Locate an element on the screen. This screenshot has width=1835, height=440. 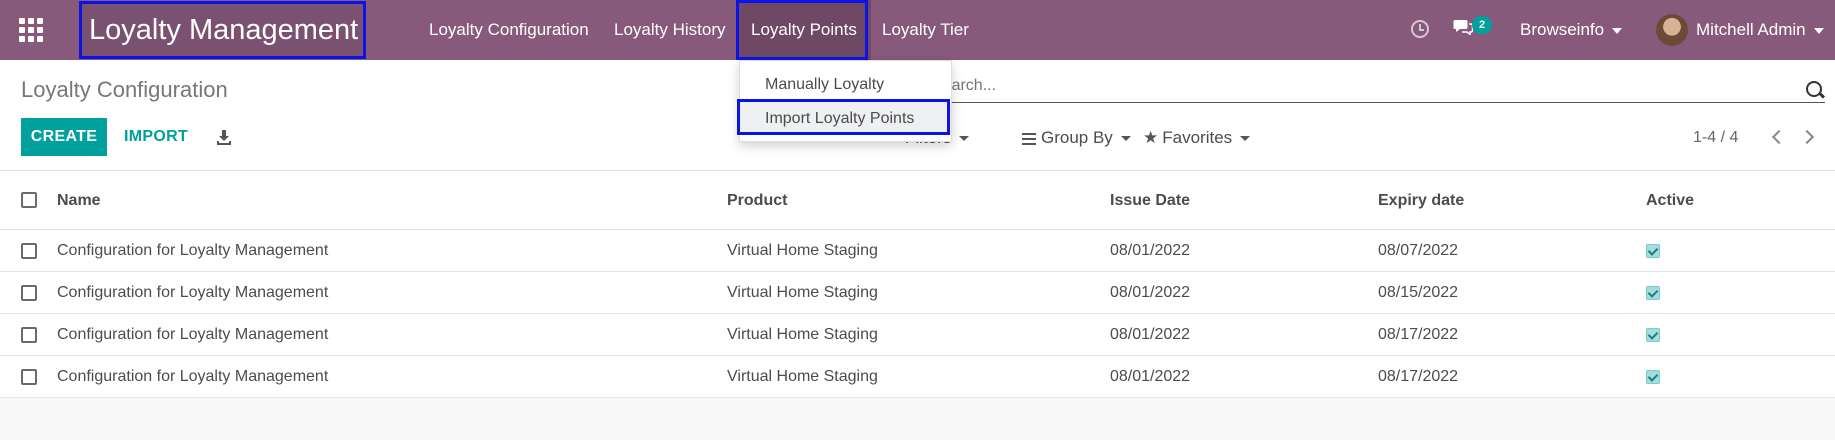
page-title: Loyalty Configuration is located at coordinates (124, 89).